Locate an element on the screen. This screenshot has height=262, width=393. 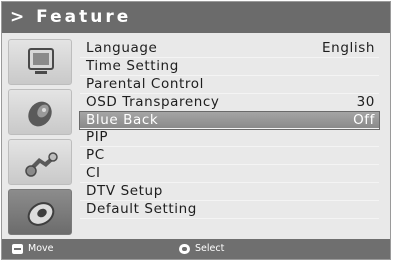
sound-icon is located at coordinates (40, 114).